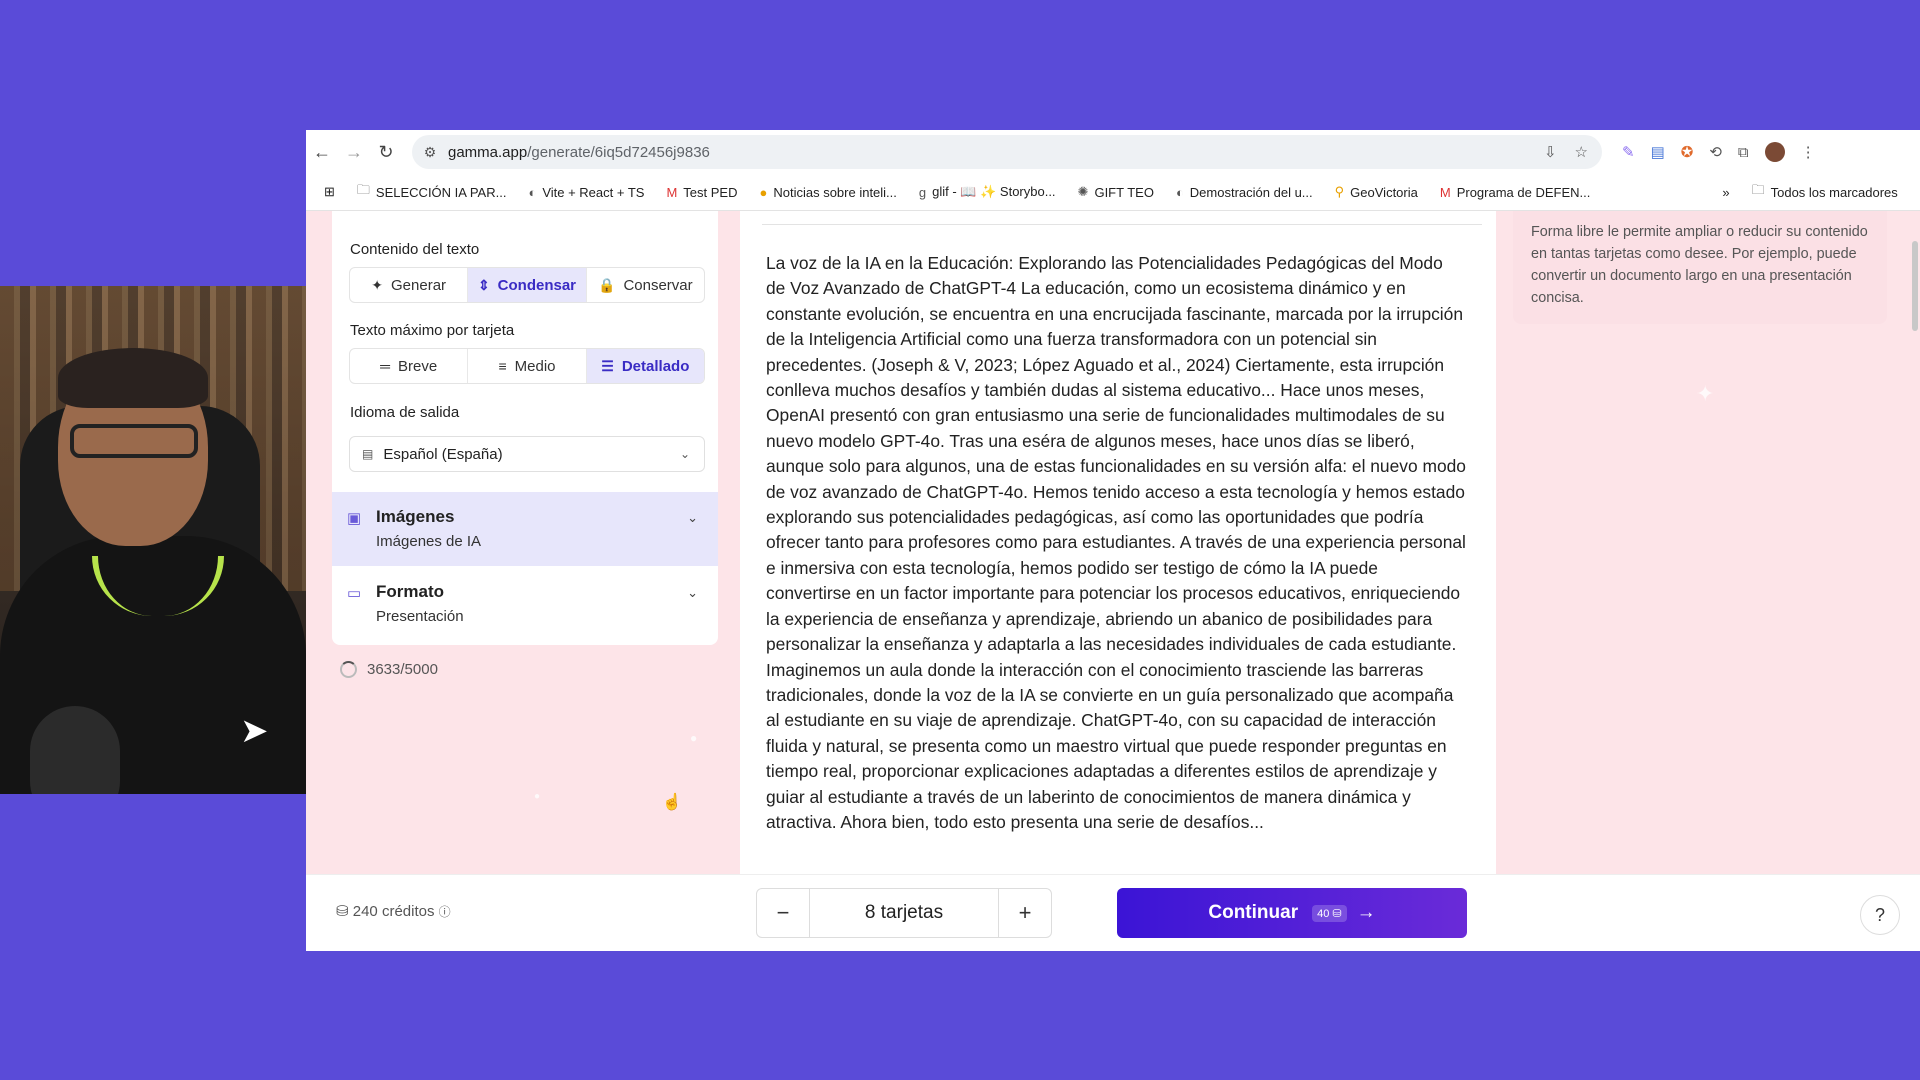 This screenshot has width=1920, height=1080. I want to click on site-settings-icon: ⚙, so click(430, 152).